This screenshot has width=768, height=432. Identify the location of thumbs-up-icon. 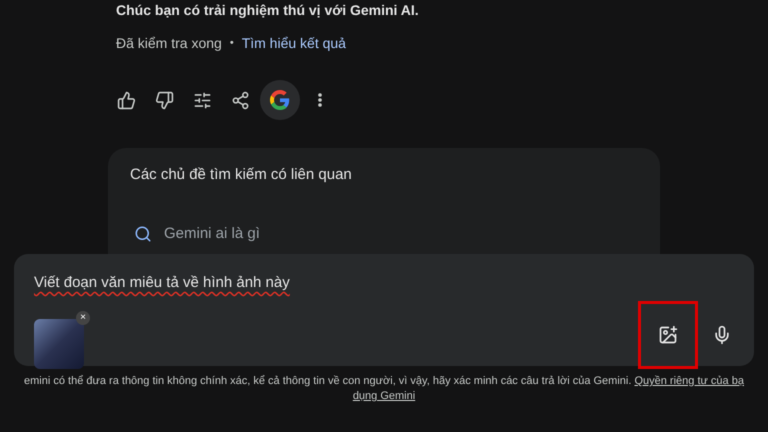
(126, 100).